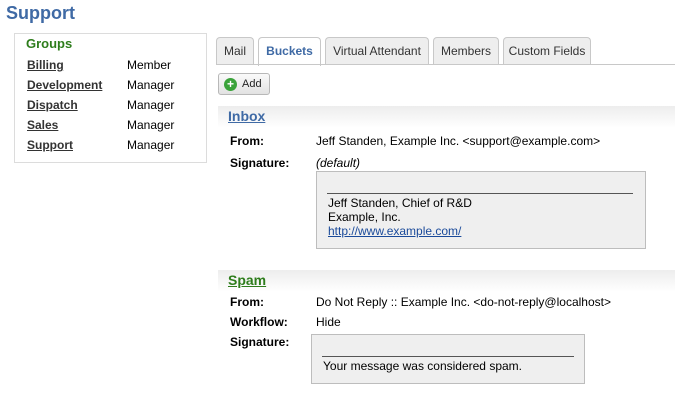 This screenshot has width=675, height=412. Describe the element at coordinates (246, 116) in the screenshot. I see `bucket-name-inbox: Inbox` at that location.